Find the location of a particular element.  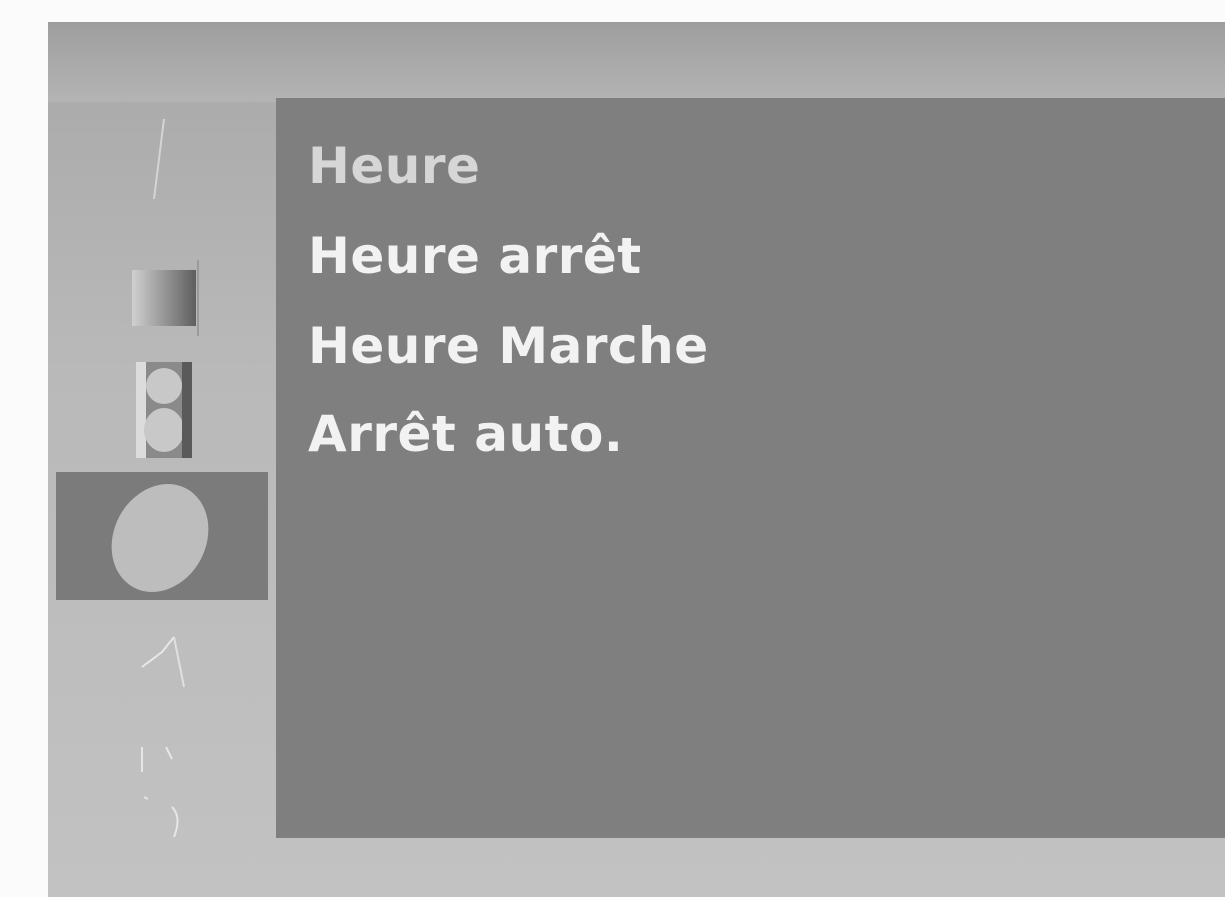

screen-icon is located at coordinates (165, 298).